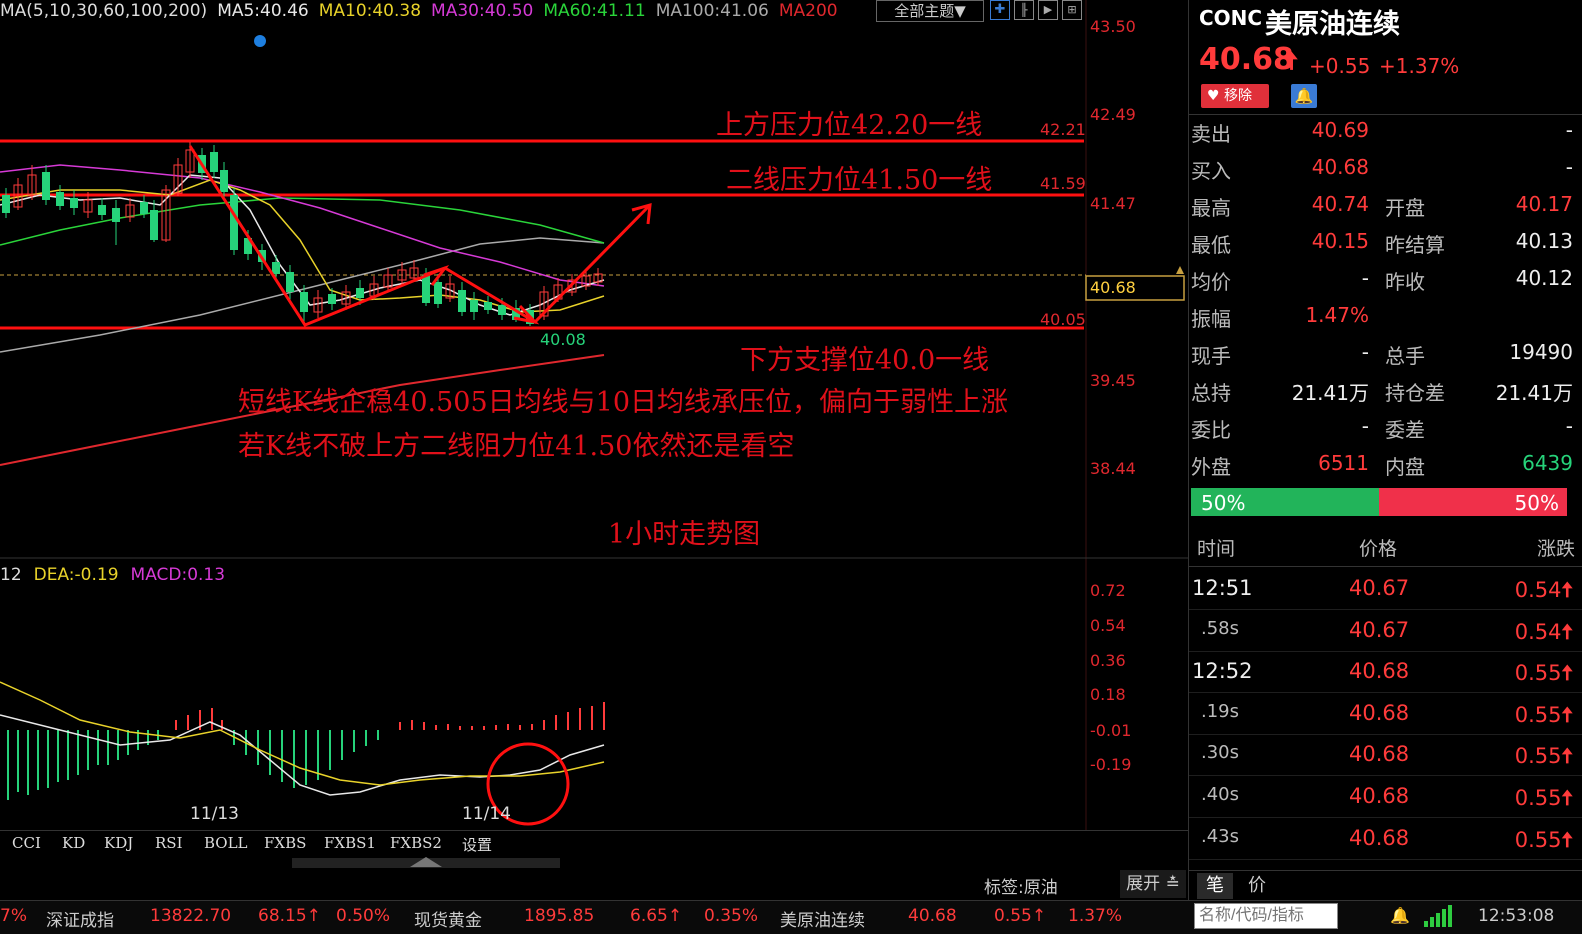  What do you see at coordinates (1113, 26) in the screenshot?
I see `y-tick-1: 43.50` at bounding box center [1113, 26].